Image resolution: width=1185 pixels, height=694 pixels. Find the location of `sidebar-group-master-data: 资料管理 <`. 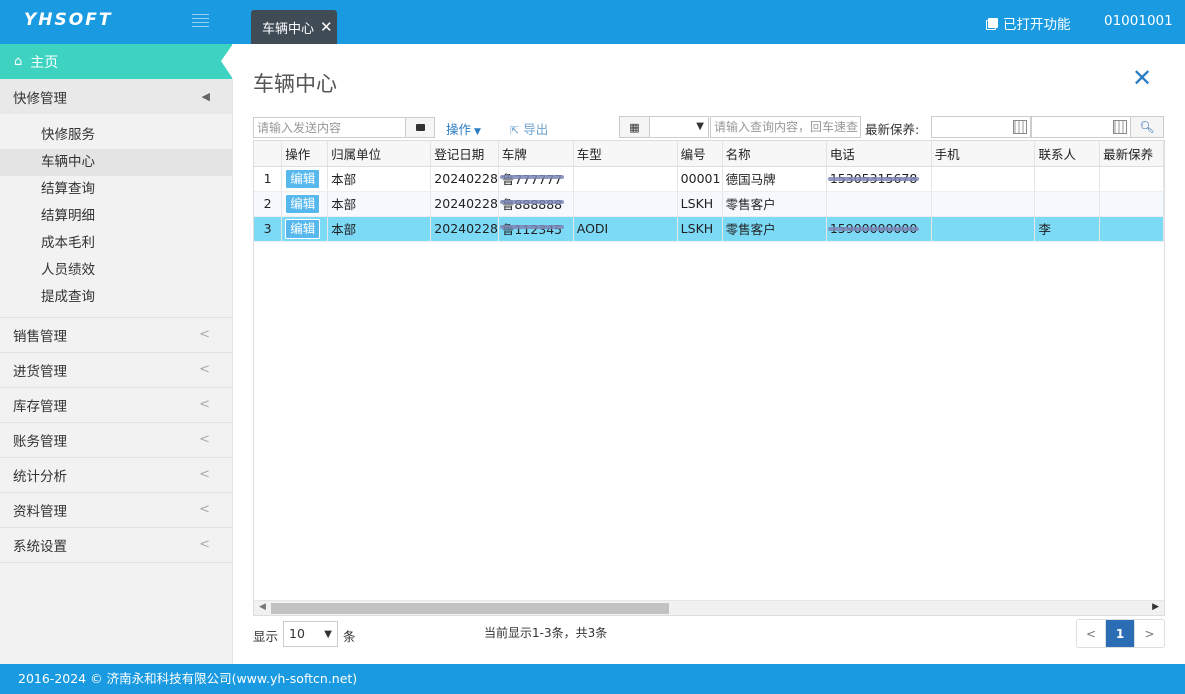

sidebar-group-master-data: 资料管理 < is located at coordinates (116, 510).